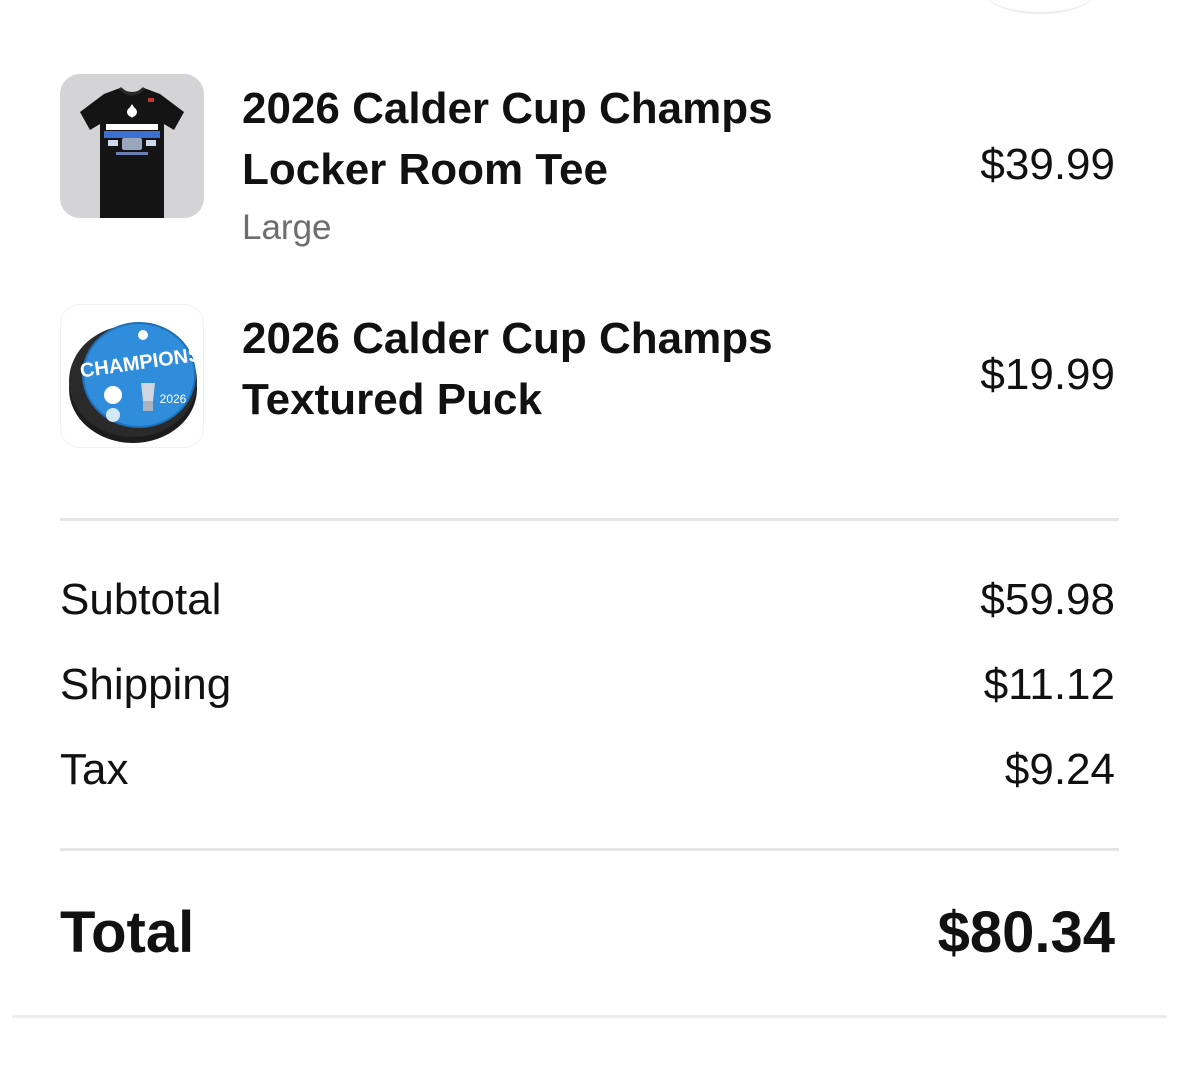 The width and height of the screenshot is (1179, 1068). What do you see at coordinates (1059, 769) in the screenshot?
I see `tax-value: $9.24` at bounding box center [1059, 769].